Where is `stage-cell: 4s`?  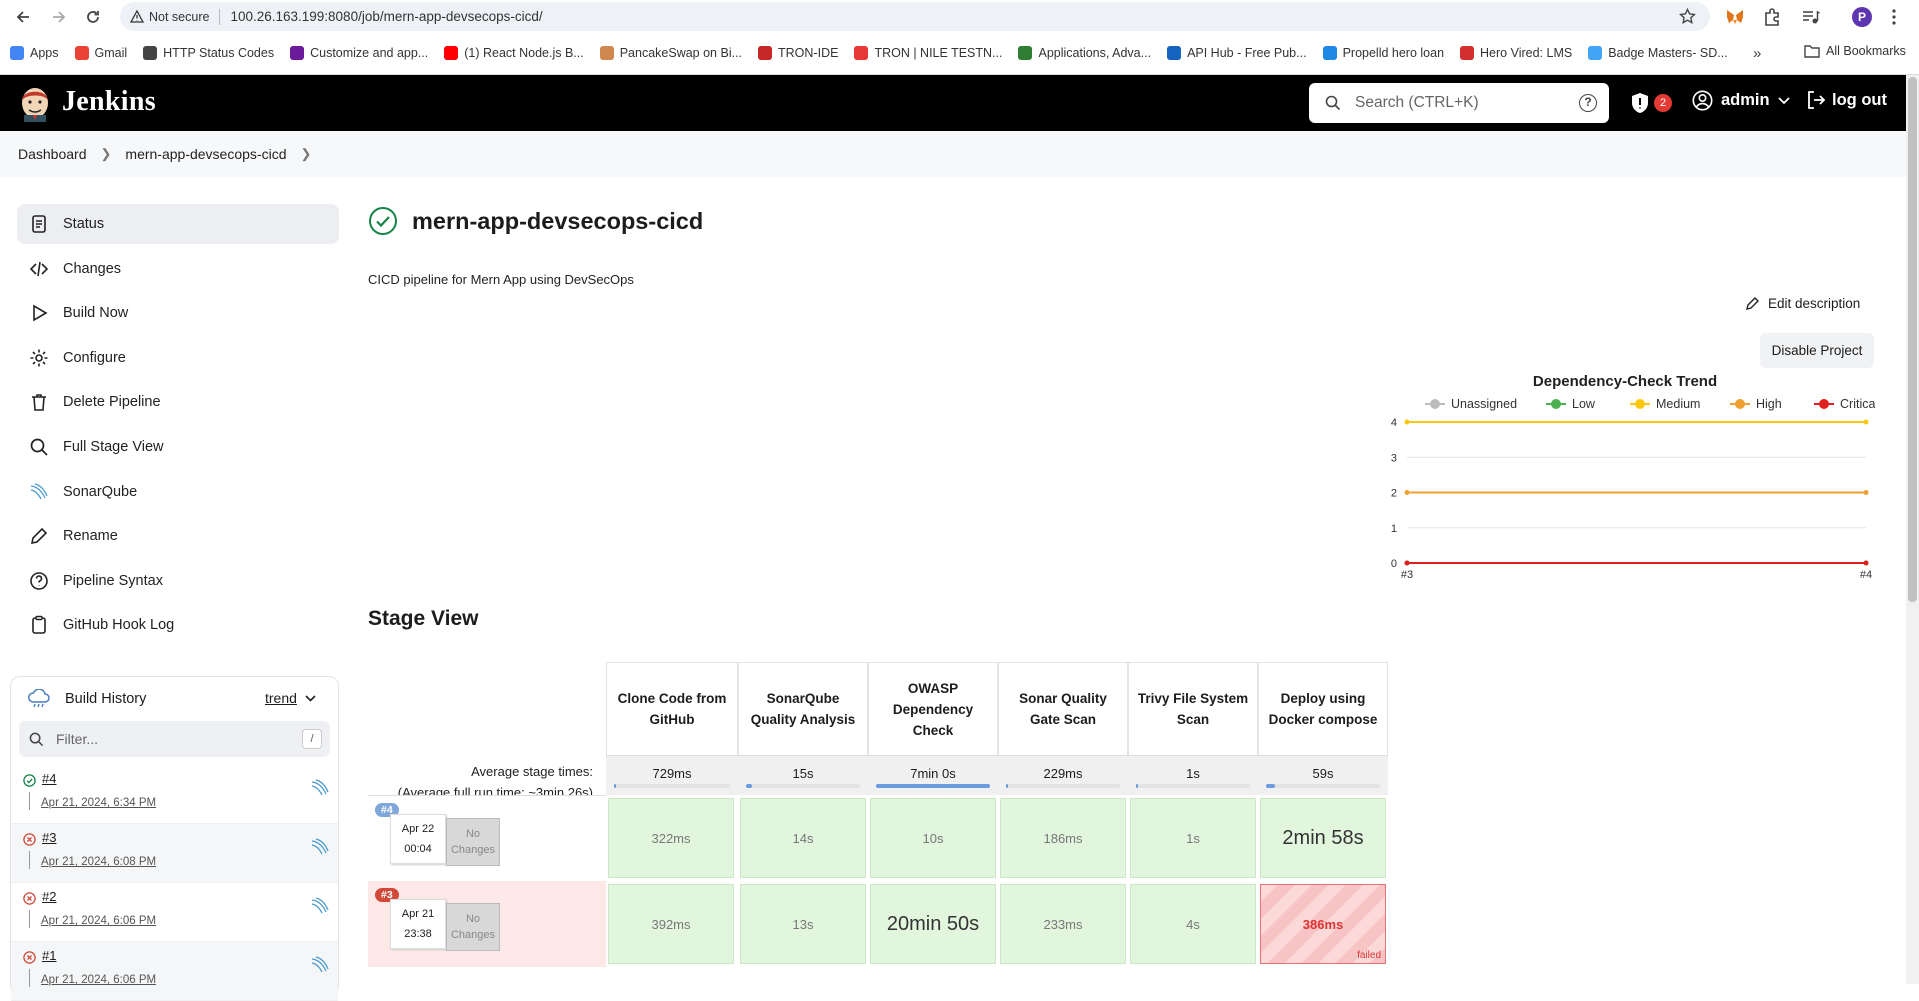
stage-cell: 4s is located at coordinates (1193, 924).